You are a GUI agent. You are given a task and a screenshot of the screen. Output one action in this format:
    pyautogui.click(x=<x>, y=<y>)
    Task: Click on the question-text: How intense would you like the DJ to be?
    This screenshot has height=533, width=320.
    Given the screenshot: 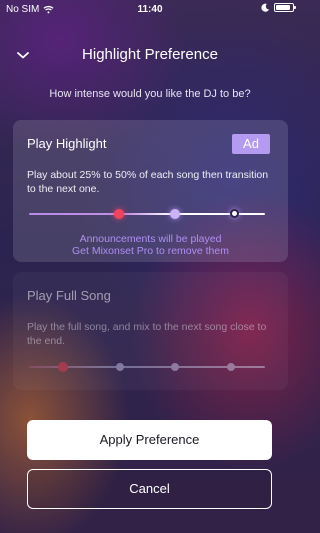 What is the action you would take?
    pyautogui.click(x=150, y=94)
    